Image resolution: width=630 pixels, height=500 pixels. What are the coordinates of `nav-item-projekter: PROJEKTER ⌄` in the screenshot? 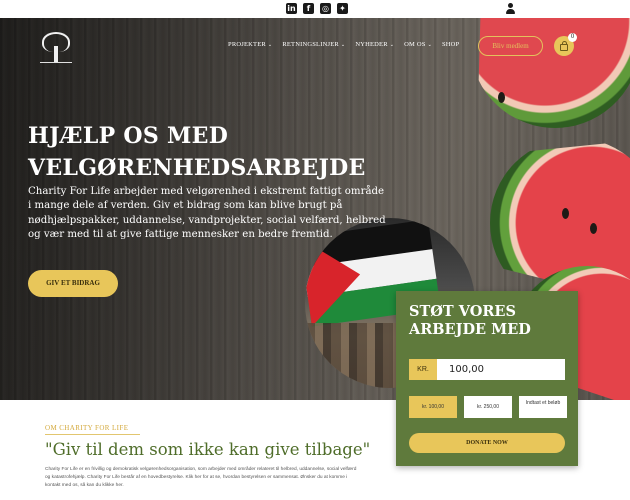 It's located at (250, 44).